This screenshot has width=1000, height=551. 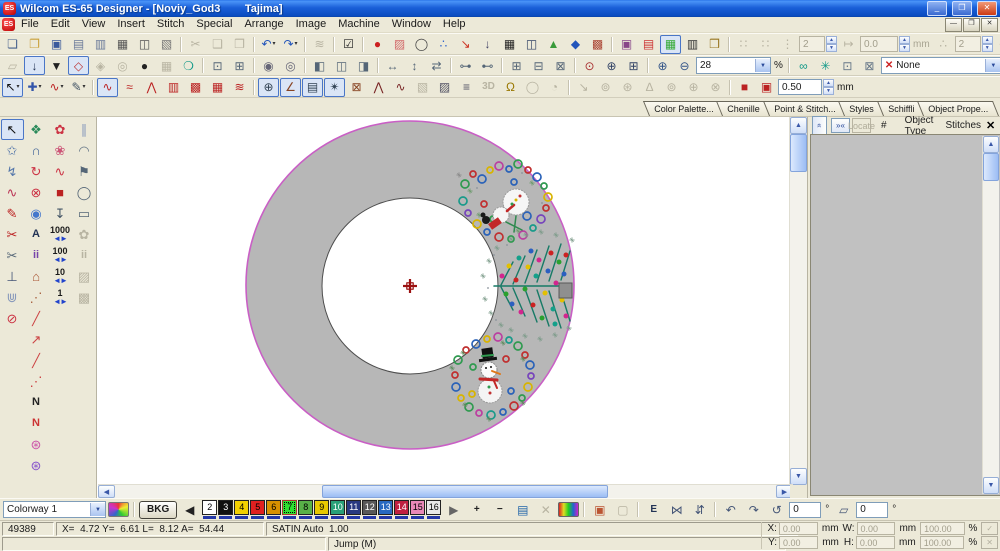 What do you see at coordinates (553, 44) in the screenshot?
I see `design-graph-icon: ▲` at bounding box center [553, 44].